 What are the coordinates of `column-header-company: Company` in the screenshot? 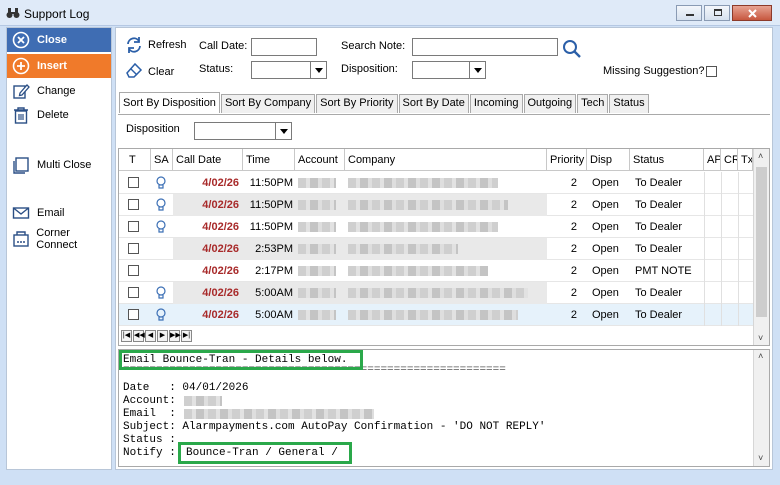 It's located at (446, 160).